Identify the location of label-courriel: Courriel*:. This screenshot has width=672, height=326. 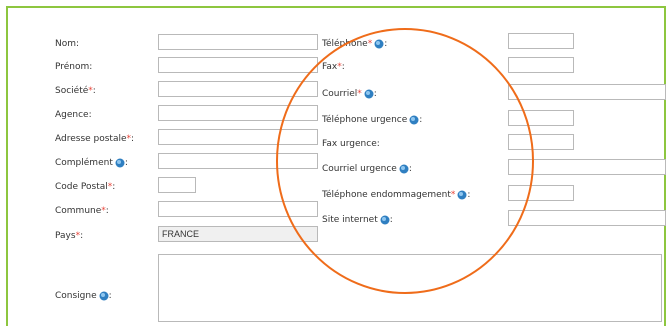
(349, 94).